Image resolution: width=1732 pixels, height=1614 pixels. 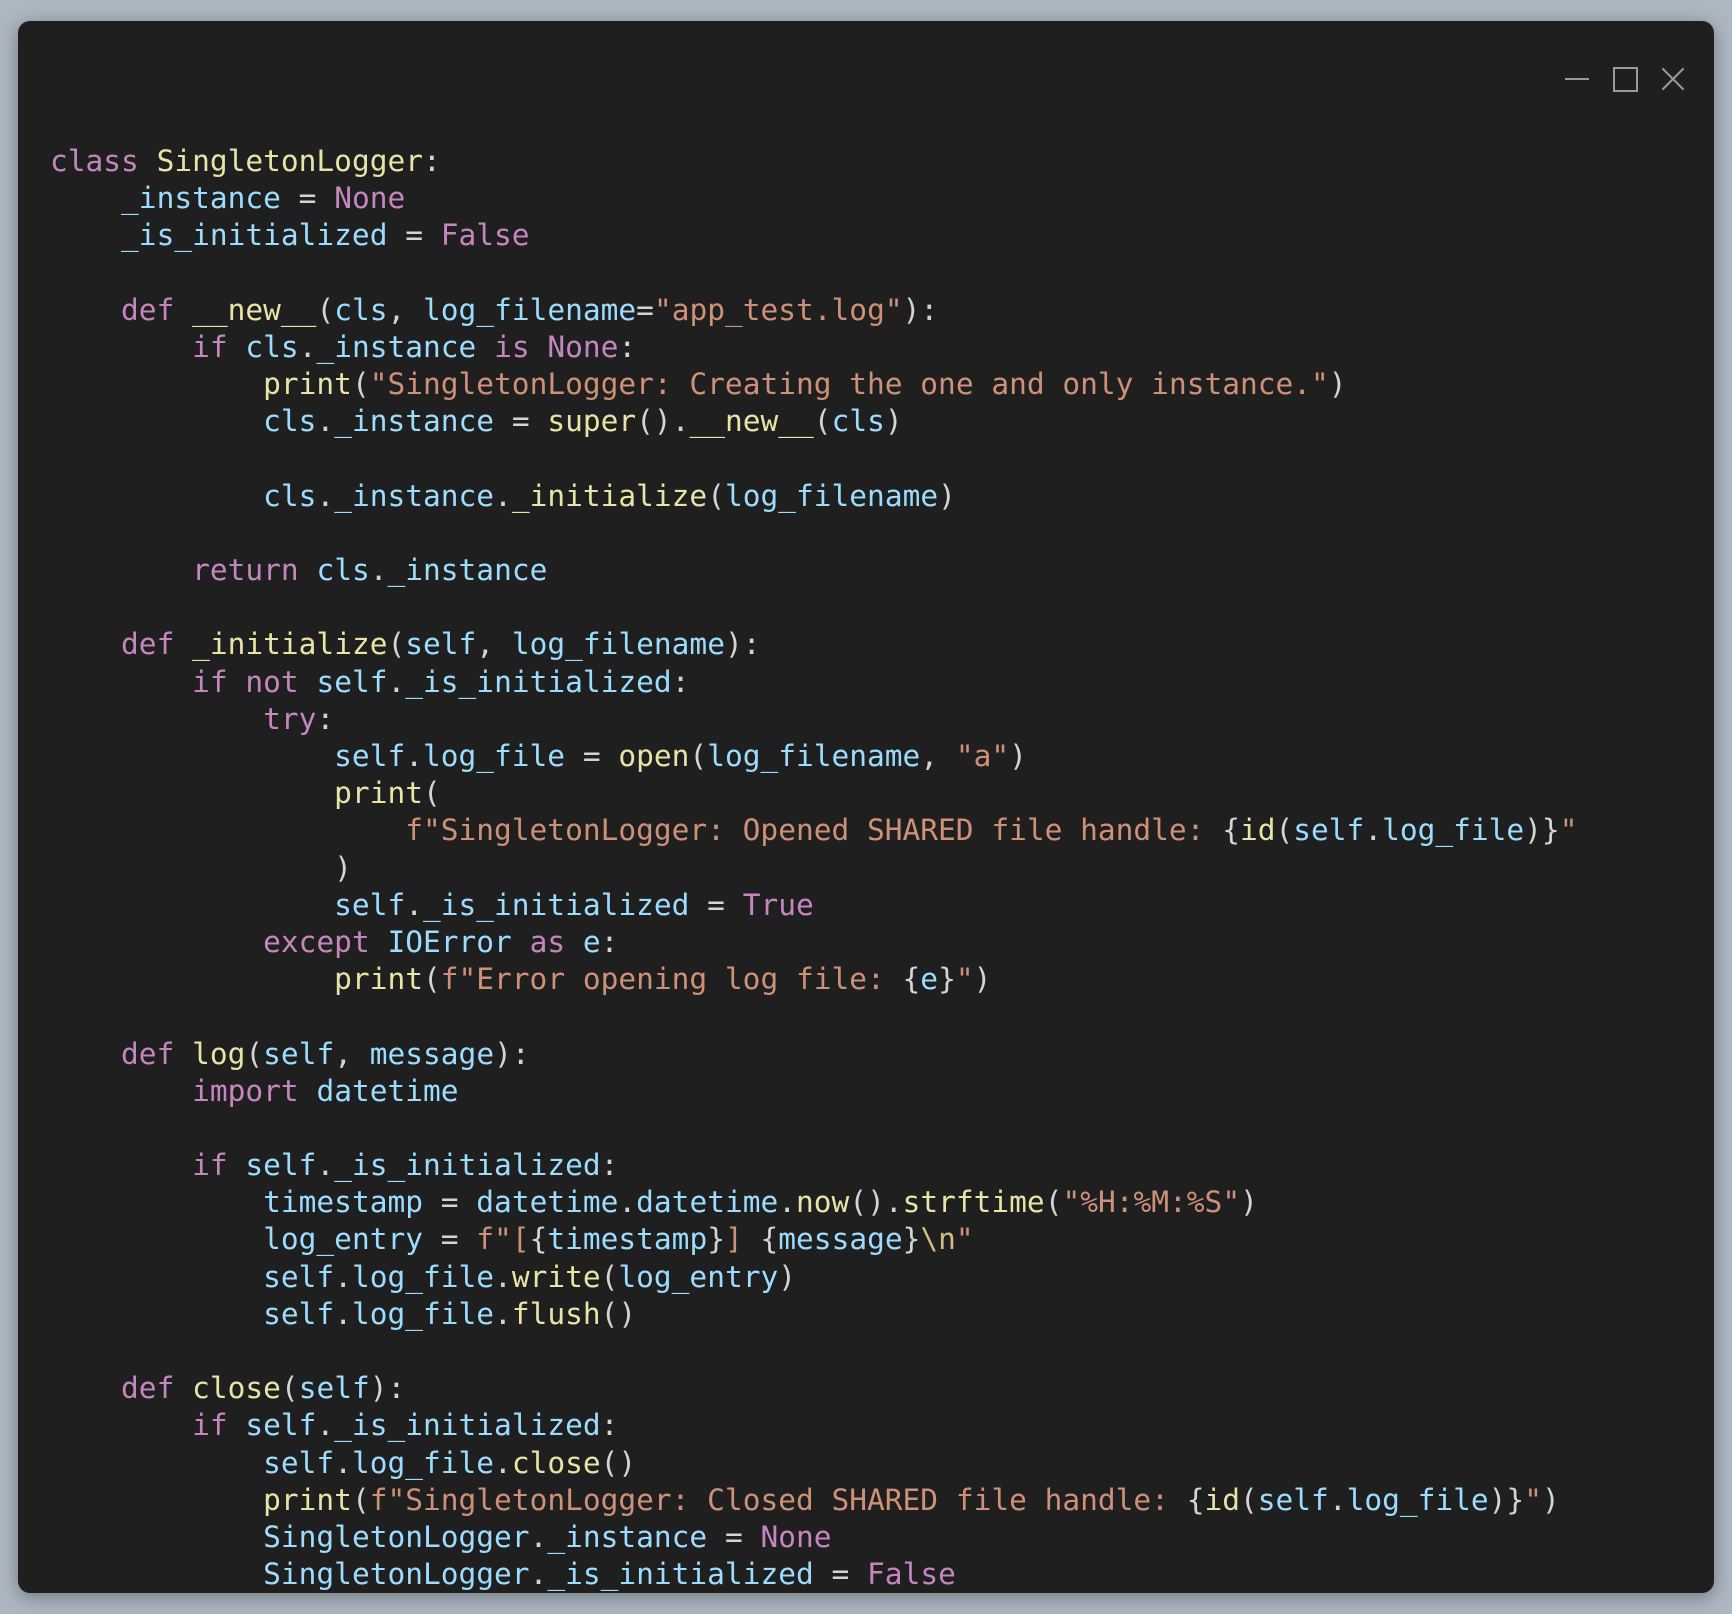 I want to click on code-line: log_entry = f"[{timestamp}] {message}\n", so click(x=813, y=1239).